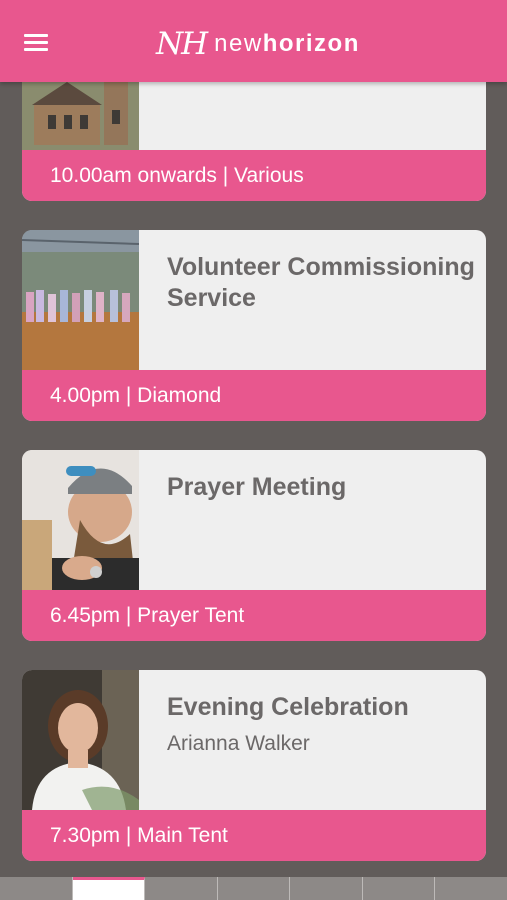 Image resolution: width=507 pixels, height=900 pixels. I want to click on event-time-location: 4.00pm | Diamond, so click(254, 395).